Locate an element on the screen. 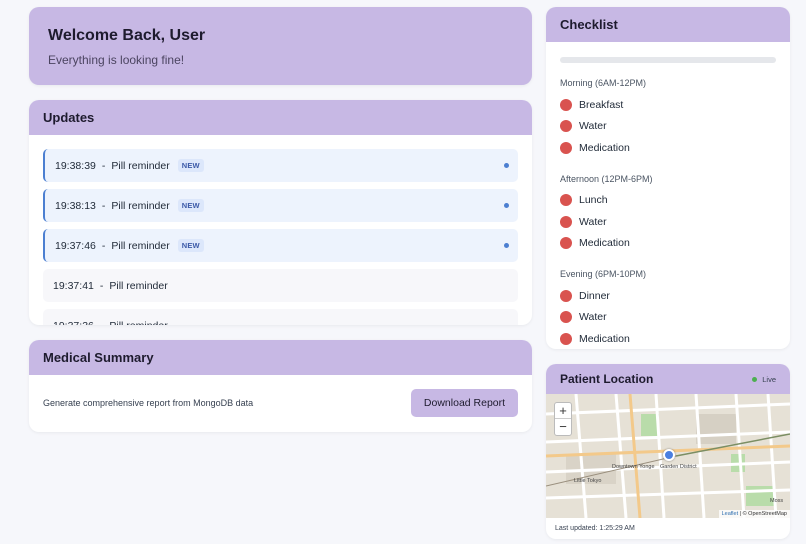 The width and height of the screenshot is (806, 544). medical-summary-title: Medical Summary is located at coordinates (98, 357).